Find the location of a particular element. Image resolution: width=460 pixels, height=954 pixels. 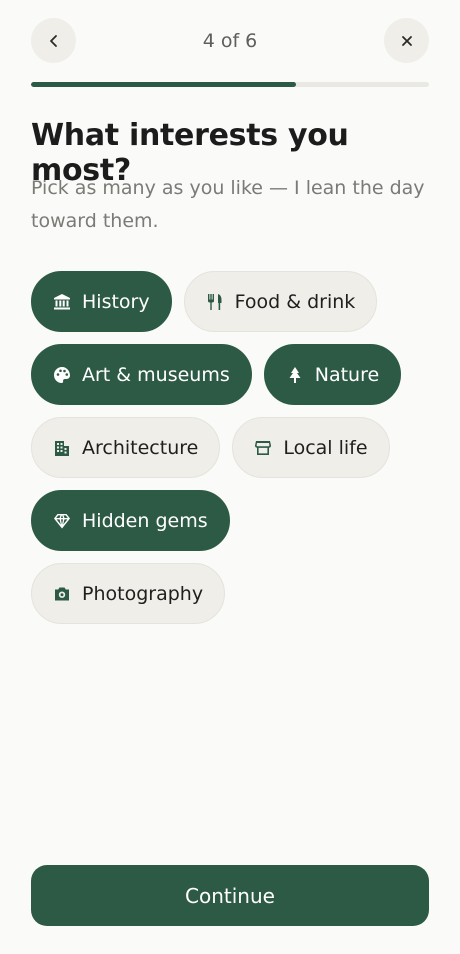

interest-chip-label: Nature is located at coordinates (347, 374).